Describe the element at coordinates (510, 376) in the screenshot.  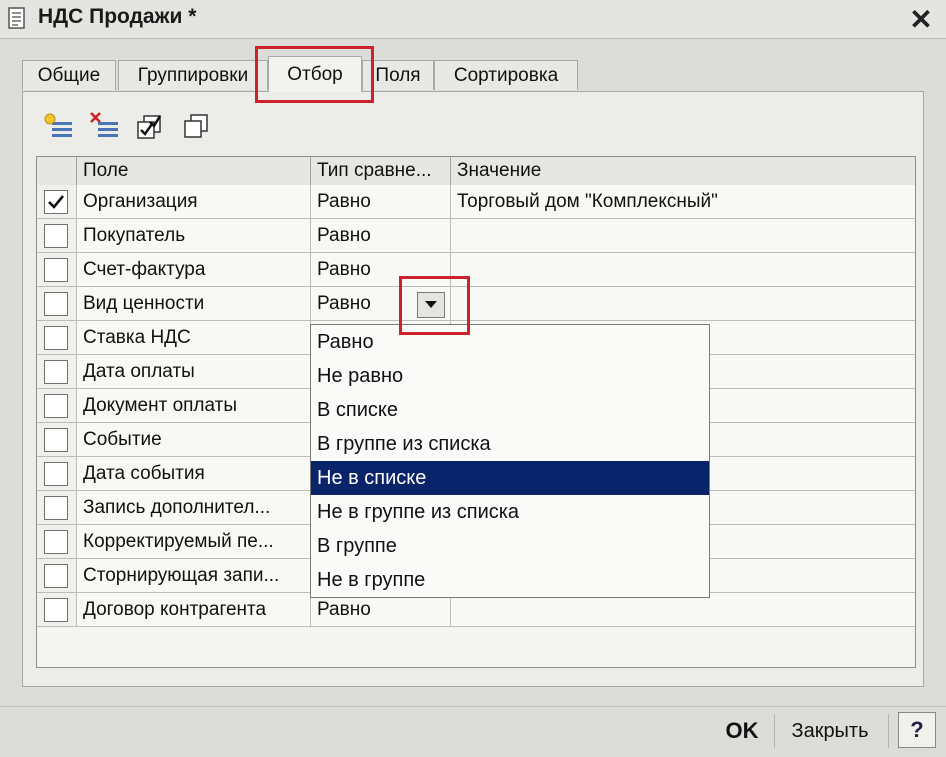
I see `dropdown-option: Не равно` at that location.